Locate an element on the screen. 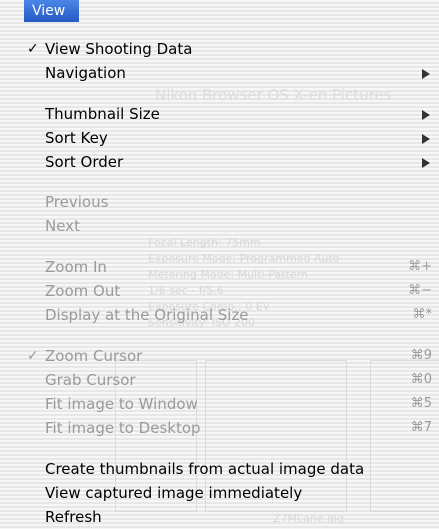 Image resolution: width=439 pixels, height=529 pixels. menu-item-fit-to-desktop: Fit image to Desktop ⌘7 is located at coordinates (219, 428).